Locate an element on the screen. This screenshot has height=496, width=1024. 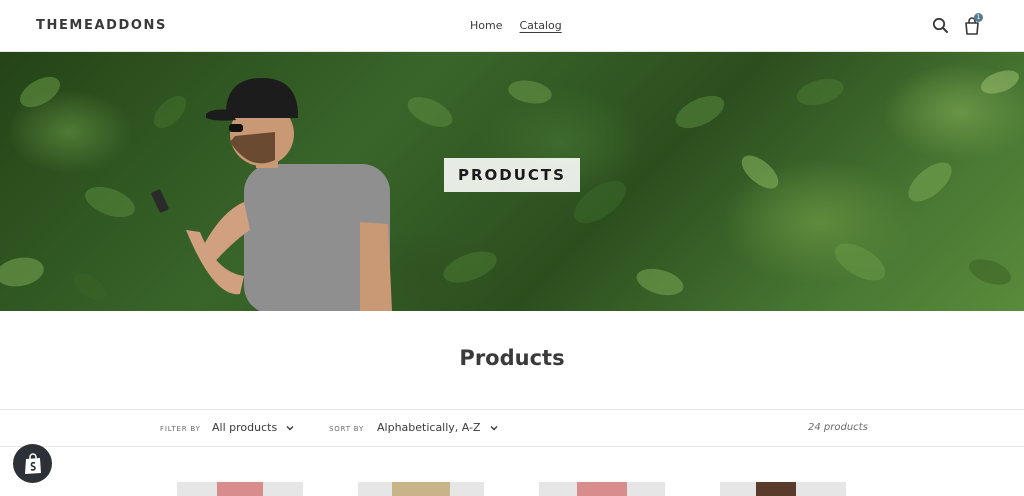
filter-select-value: All products is located at coordinates (245, 427).